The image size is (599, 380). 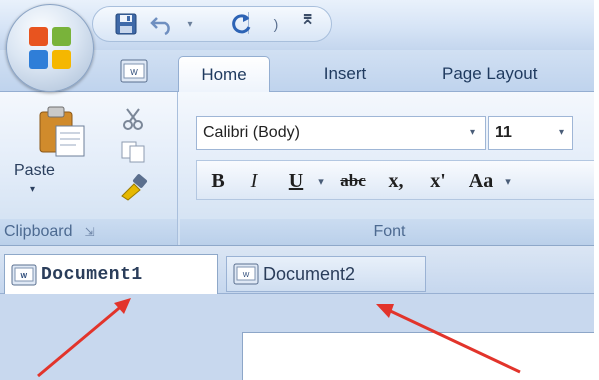 I want to click on tab-page-layout: Page Layout, so click(x=510, y=74).